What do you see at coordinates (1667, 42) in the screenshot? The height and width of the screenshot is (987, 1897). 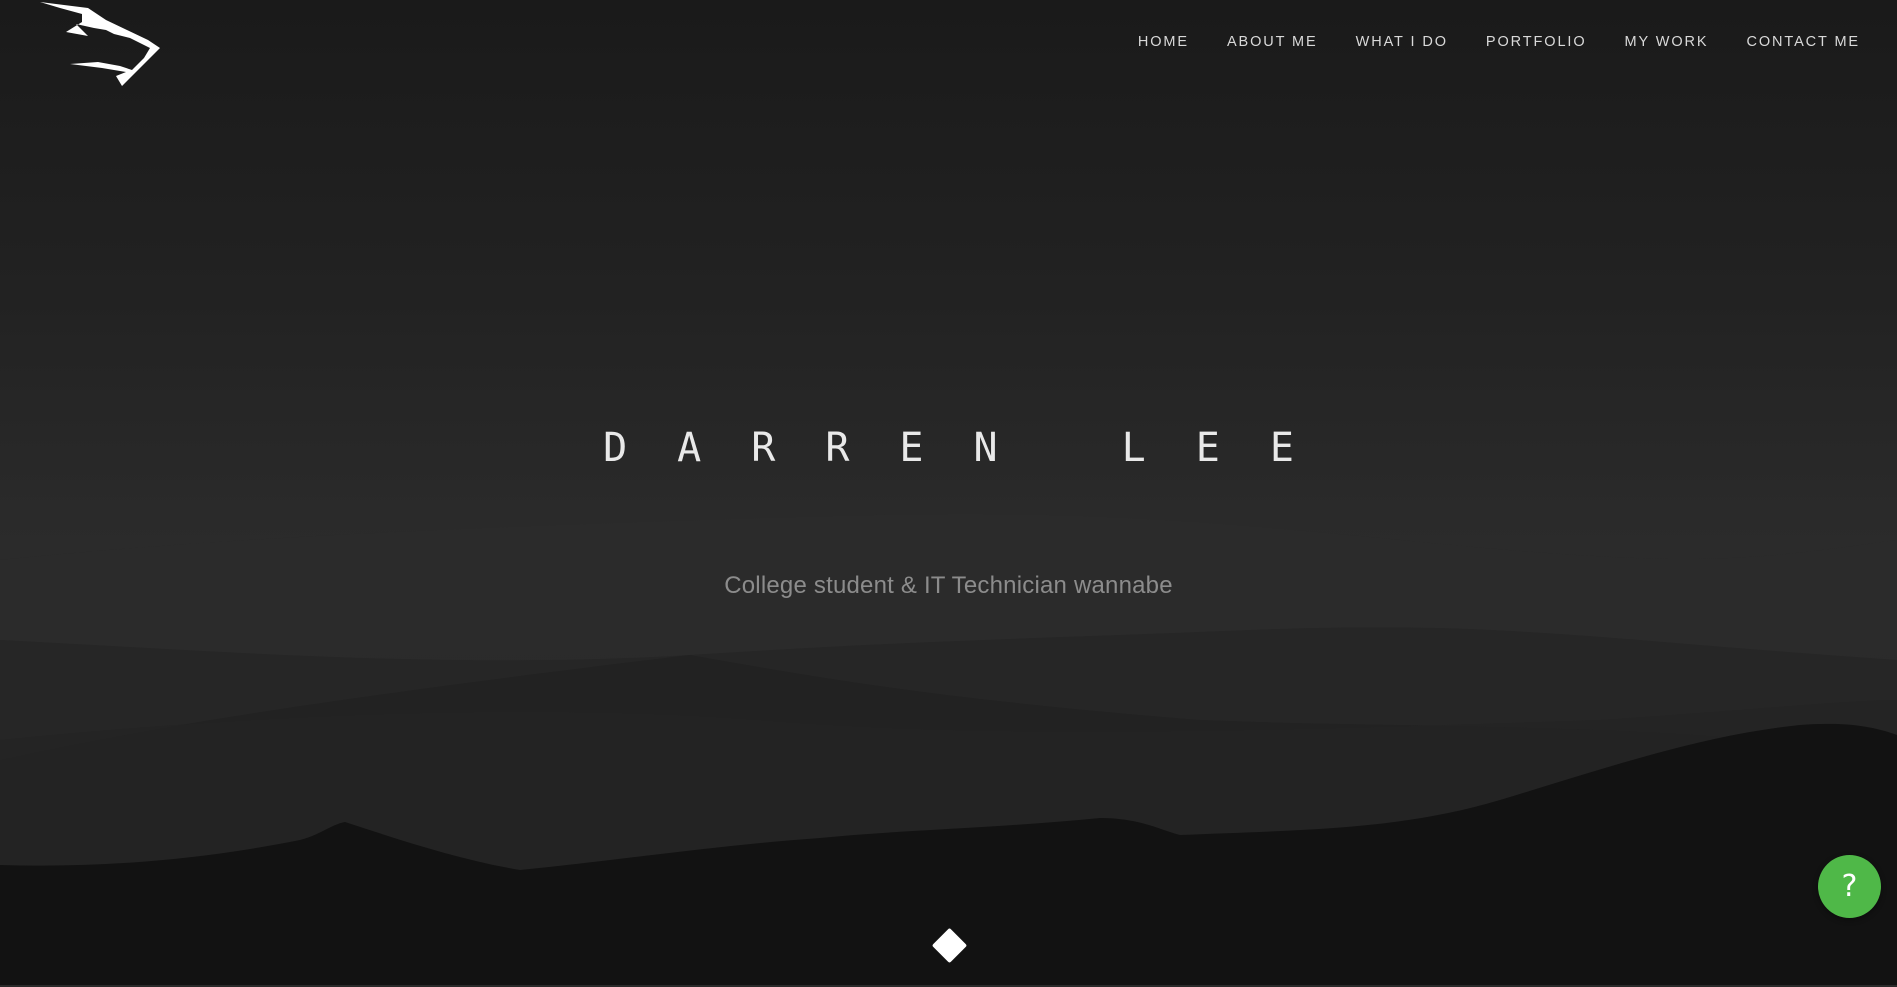 I see `nav-item-my-work: MY WORK` at bounding box center [1667, 42].